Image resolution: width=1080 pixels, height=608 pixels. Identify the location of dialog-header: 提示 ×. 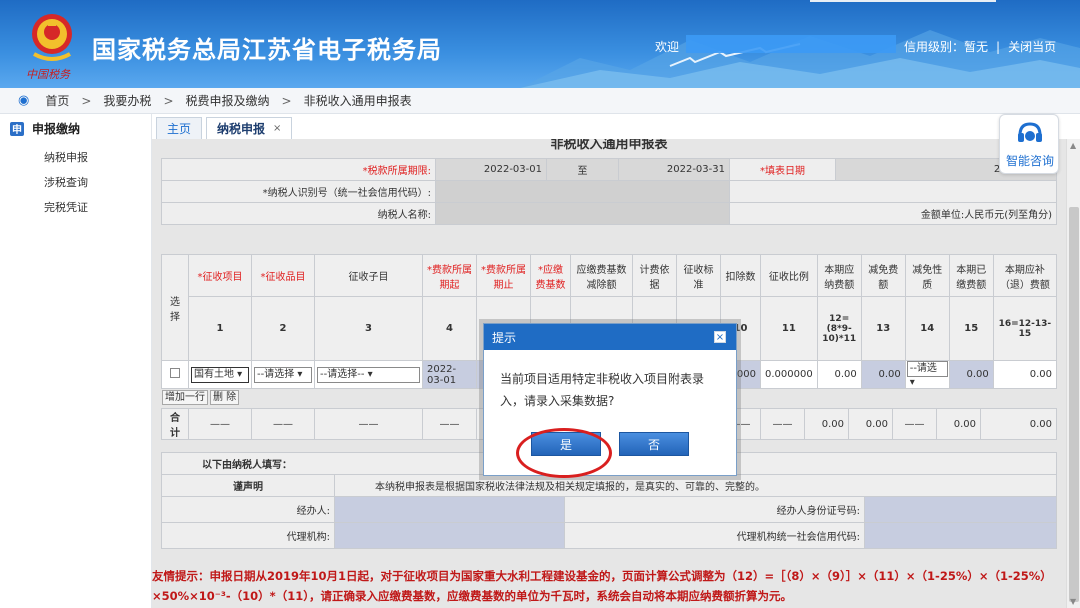
(610, 337).